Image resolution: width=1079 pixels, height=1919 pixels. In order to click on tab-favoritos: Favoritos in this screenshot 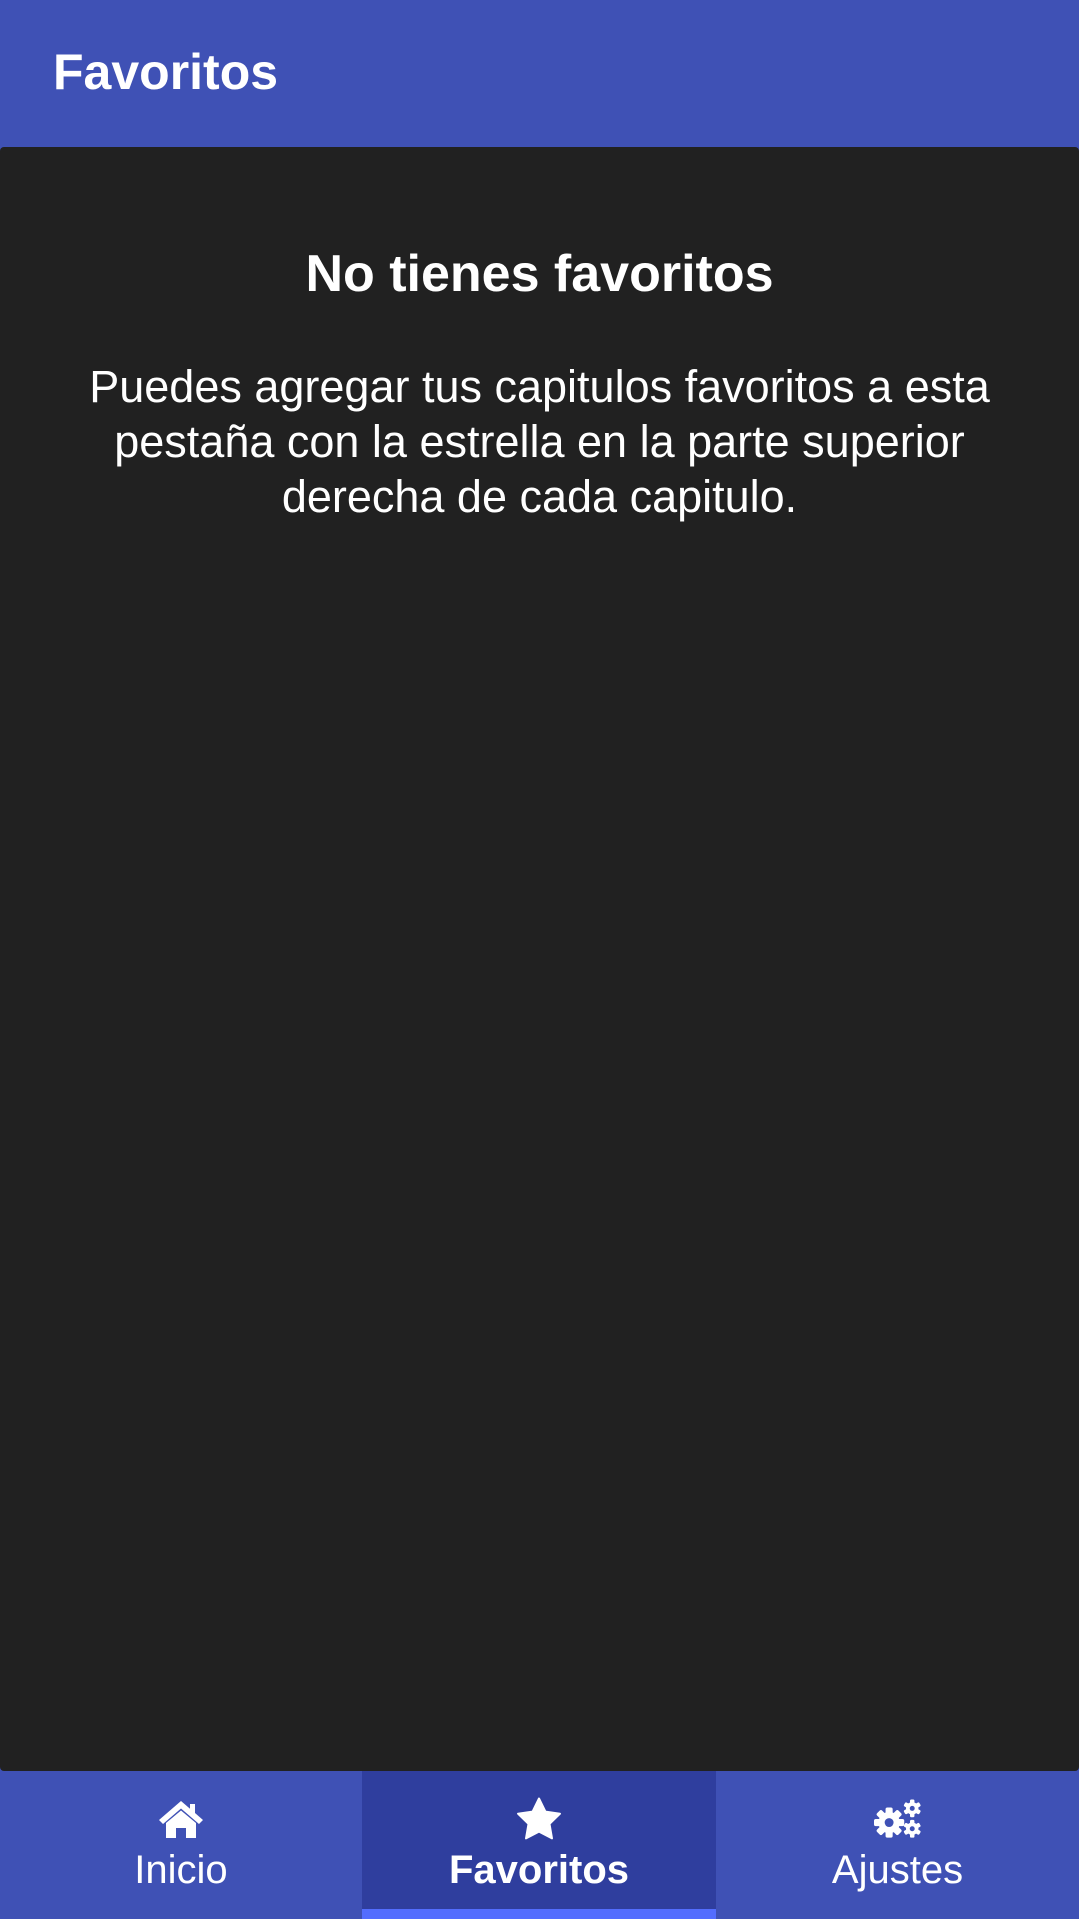, I will do `click(539, 1845)`.